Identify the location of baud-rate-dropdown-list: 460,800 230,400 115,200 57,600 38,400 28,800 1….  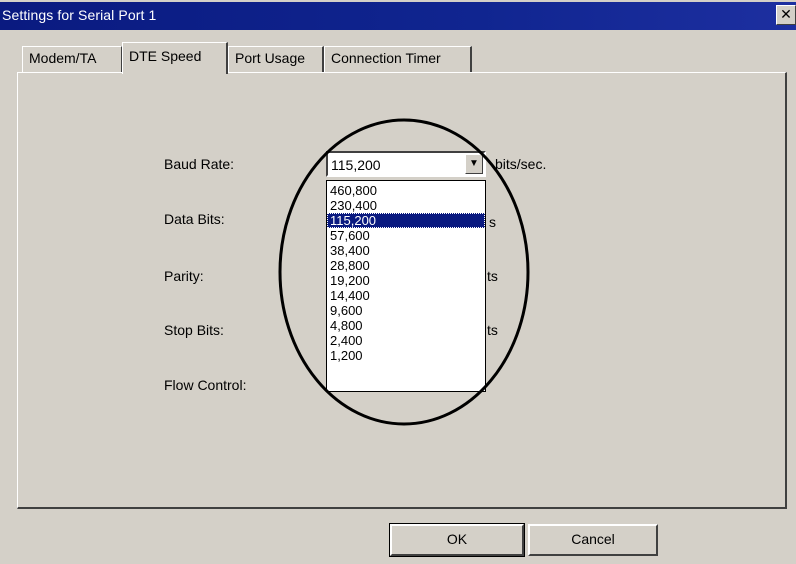
(406, 286).